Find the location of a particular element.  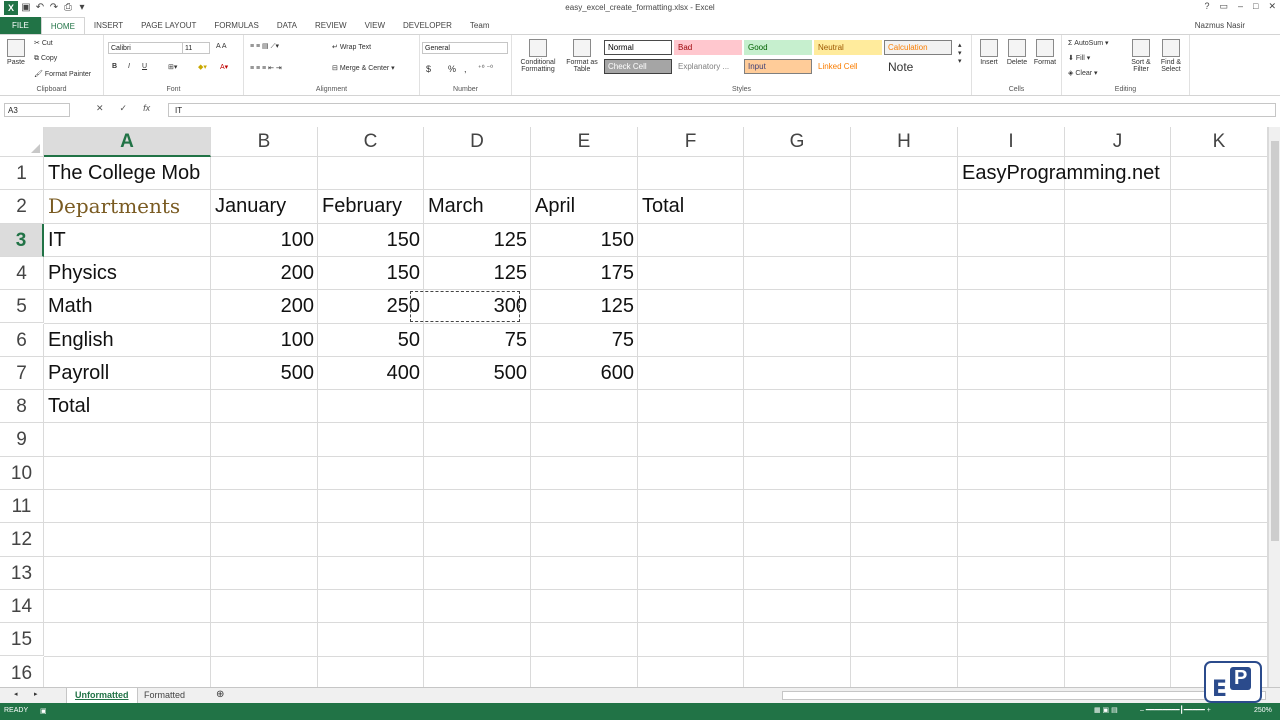

borders-icon: ⊞▾ is located at coordinates (172, 67).